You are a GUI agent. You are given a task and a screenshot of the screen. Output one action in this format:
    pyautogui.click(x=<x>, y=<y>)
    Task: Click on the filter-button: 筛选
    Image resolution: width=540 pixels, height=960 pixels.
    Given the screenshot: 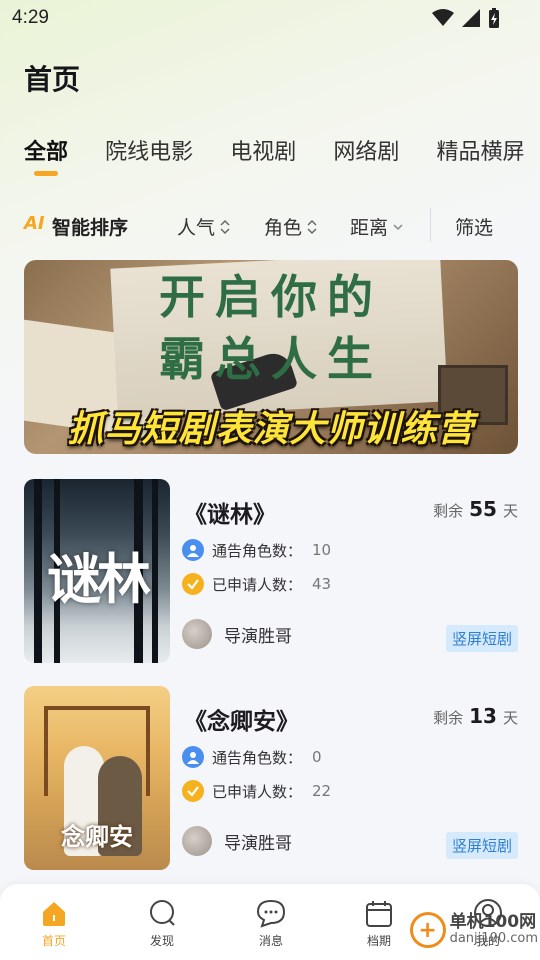 What is the action you would take?
    pyautogui.click(x=474, y=226)
    